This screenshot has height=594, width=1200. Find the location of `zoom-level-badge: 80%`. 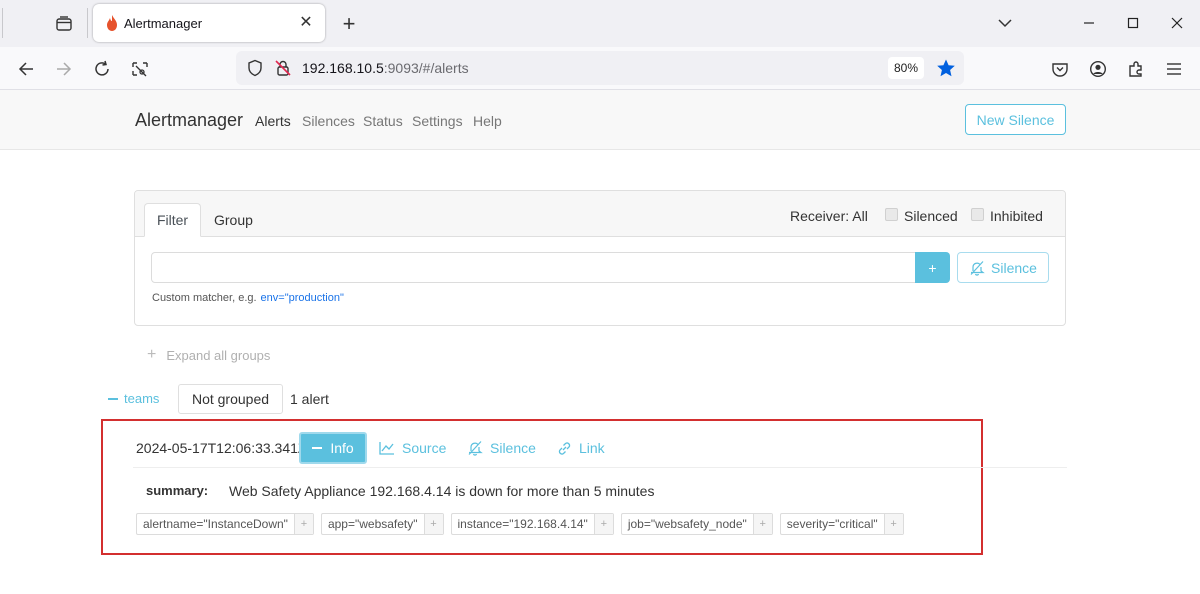

zoom-level-badge: 80% is located at coordinates (906, 68).